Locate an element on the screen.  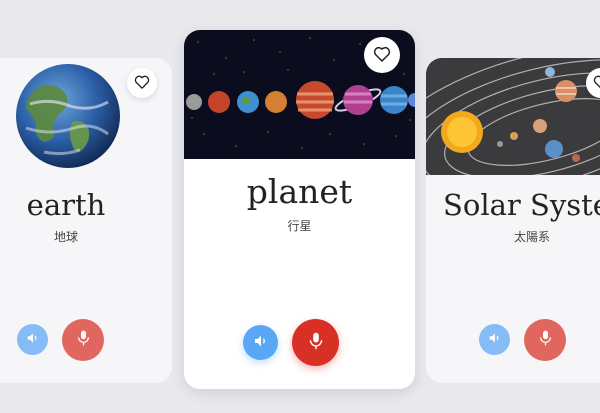
card-translation: 地球 is located at coordinates (65, 237).